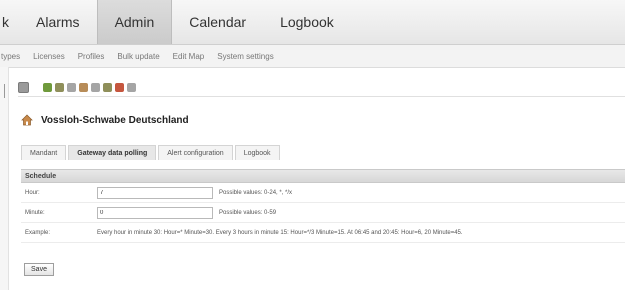 Image resolution: width=625 pixels, height=290 pixels. What do you see at coordinates (115, 120) in the screenshot?
I see `page-title: Vossloh-Schwabe Deutschland` at bounding box center [115, 120].